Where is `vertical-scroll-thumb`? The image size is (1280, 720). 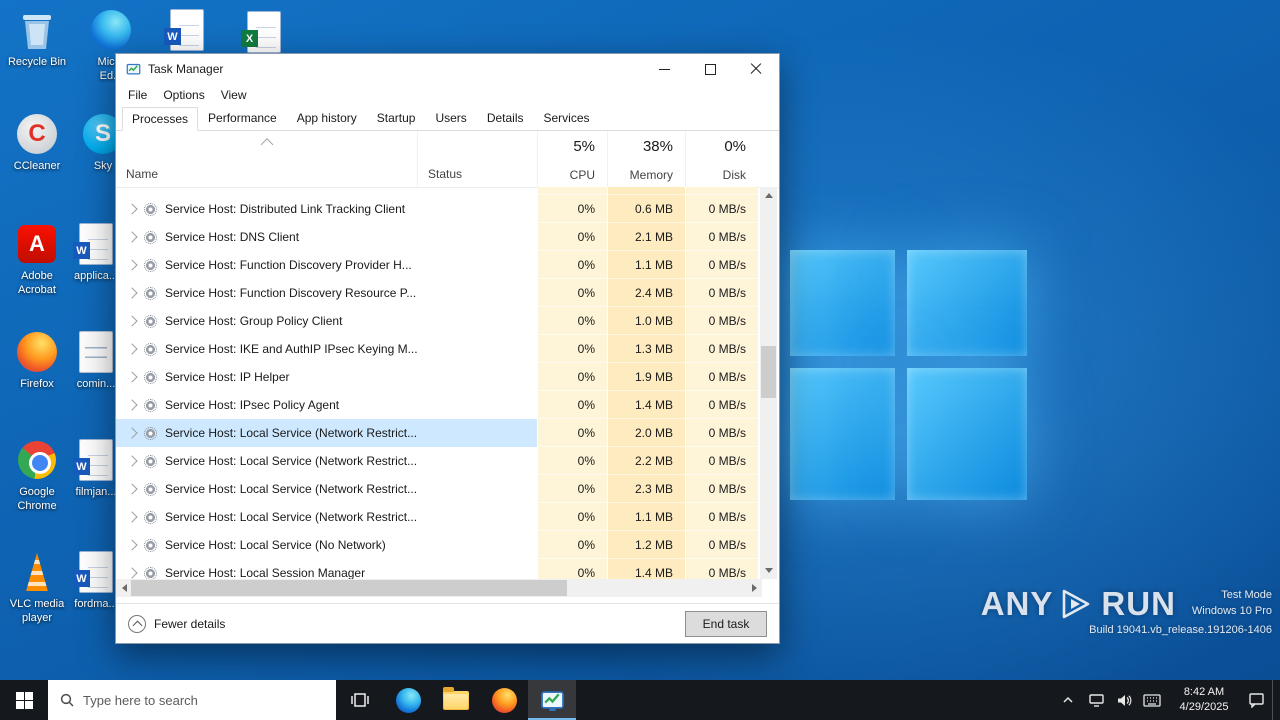
vertical-scroll-thumb is located at coordinates (768, 372).